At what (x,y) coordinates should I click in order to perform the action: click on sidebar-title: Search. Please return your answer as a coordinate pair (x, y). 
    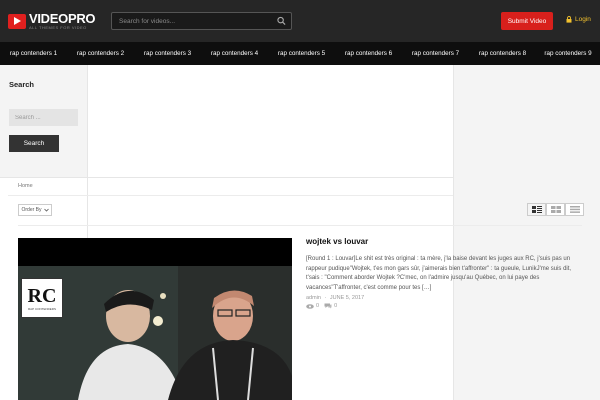
    Looking at the image, I should click on (22, 84).